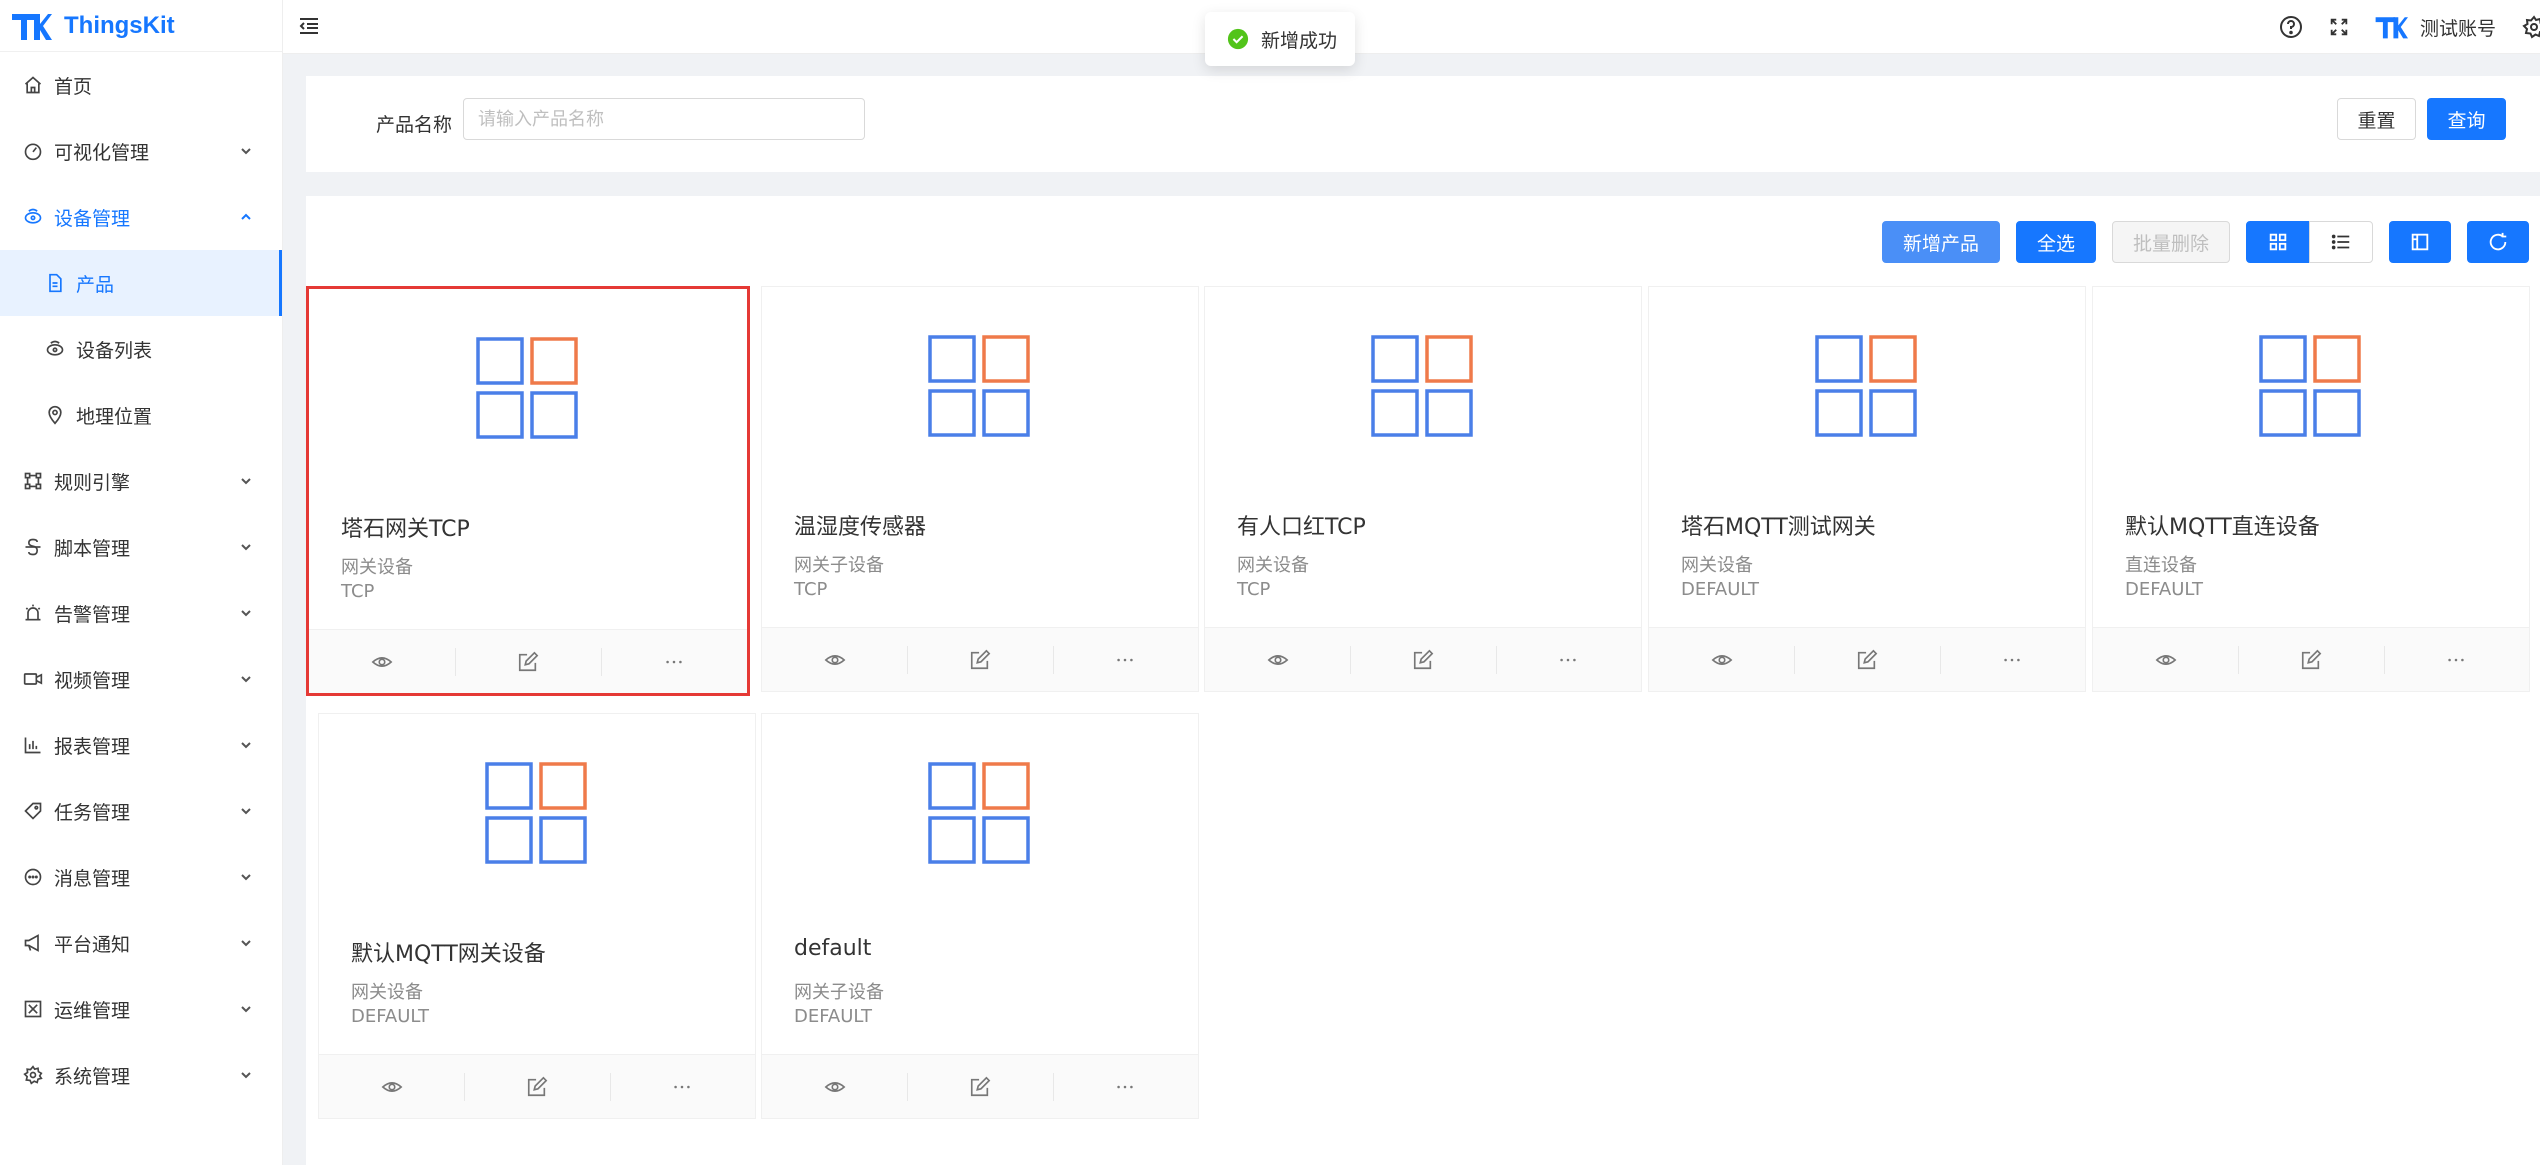 This screenshot has width=2540, height=1165. I want to click on card-view-toggle, so click(2278, 242).